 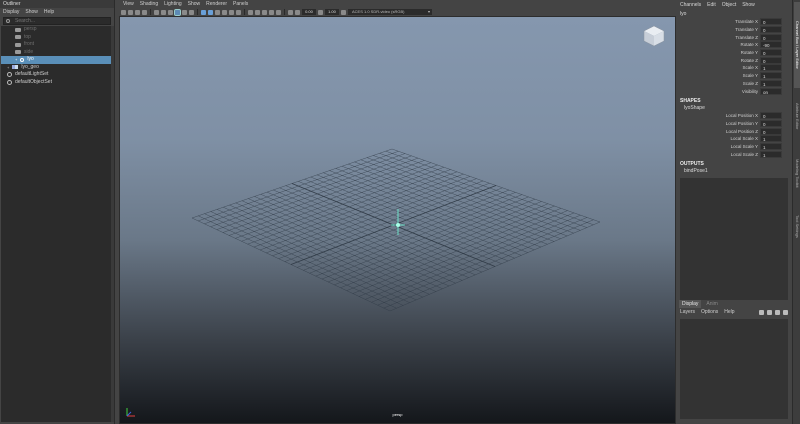 I want to click on object-name: lyo, so click(x=734, y=14).